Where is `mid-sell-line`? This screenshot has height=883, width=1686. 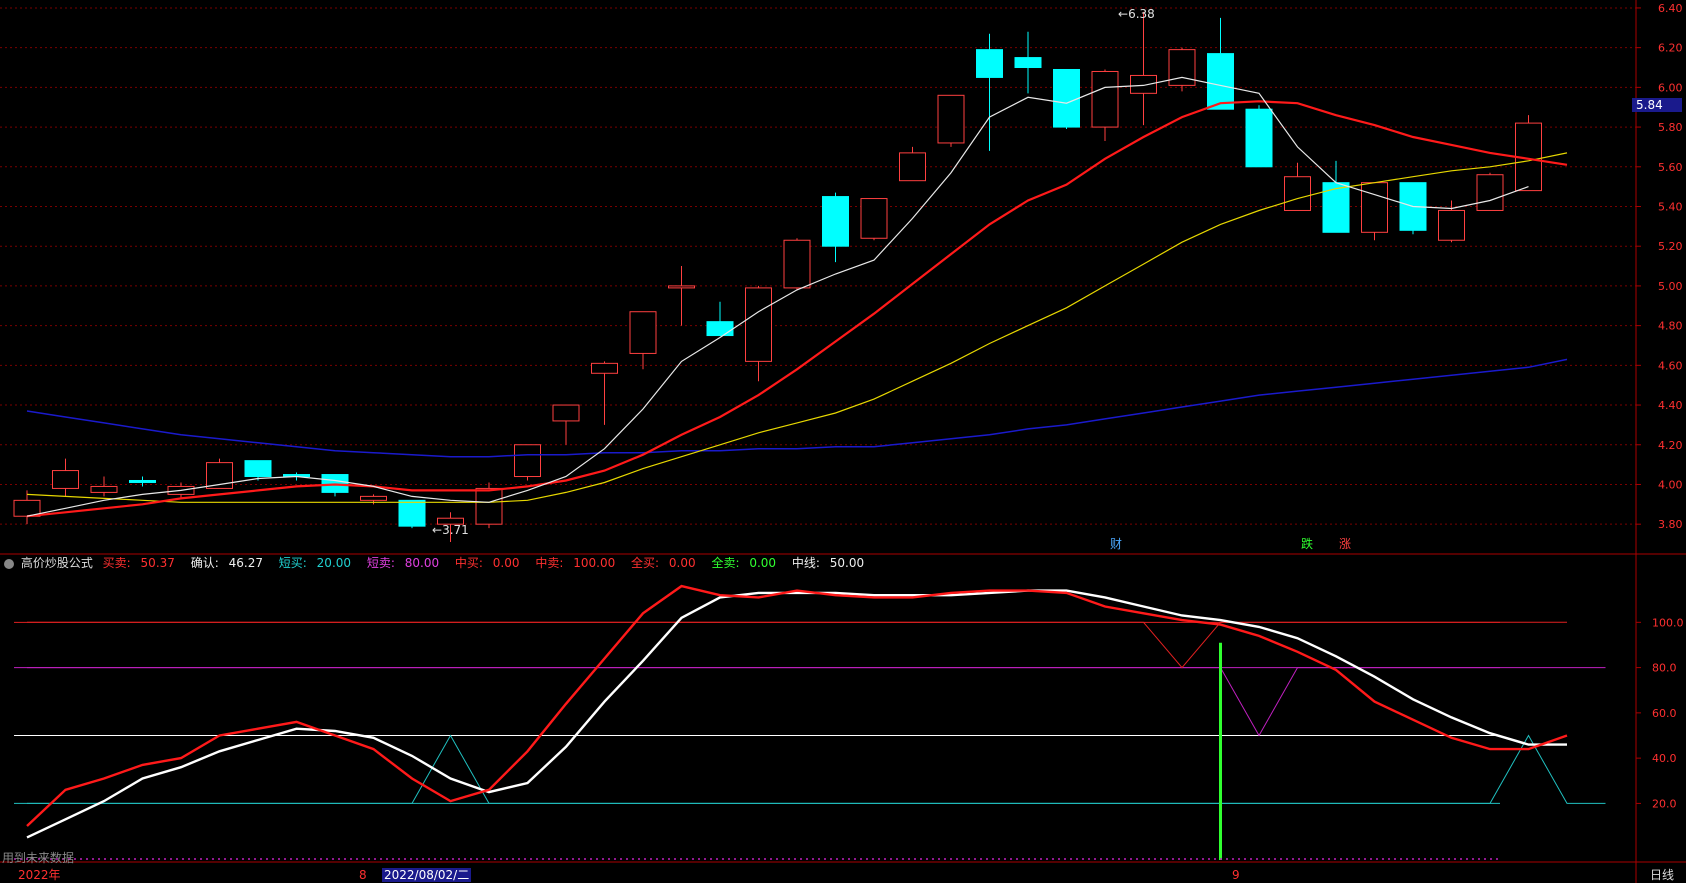 mid-sell-line is located at coordinates (797, 645).